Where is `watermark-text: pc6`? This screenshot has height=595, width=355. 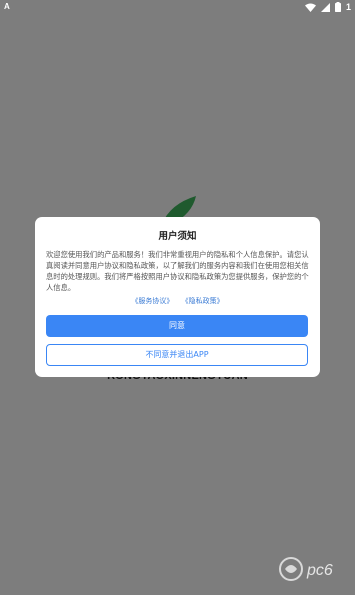 watermark-text: pc6 is located at coordinates (319, 570).